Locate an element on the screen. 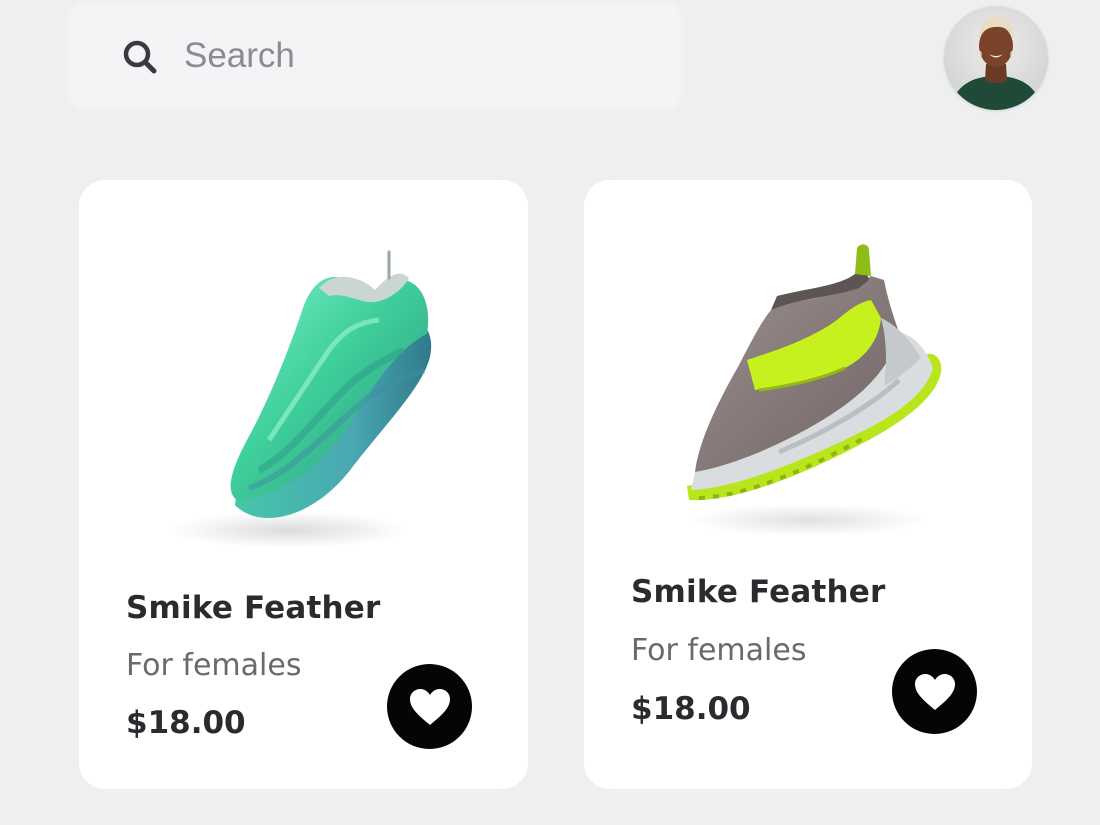 This screenshot has width=1100, height=825. search-input is located at coordinates (414, 56).